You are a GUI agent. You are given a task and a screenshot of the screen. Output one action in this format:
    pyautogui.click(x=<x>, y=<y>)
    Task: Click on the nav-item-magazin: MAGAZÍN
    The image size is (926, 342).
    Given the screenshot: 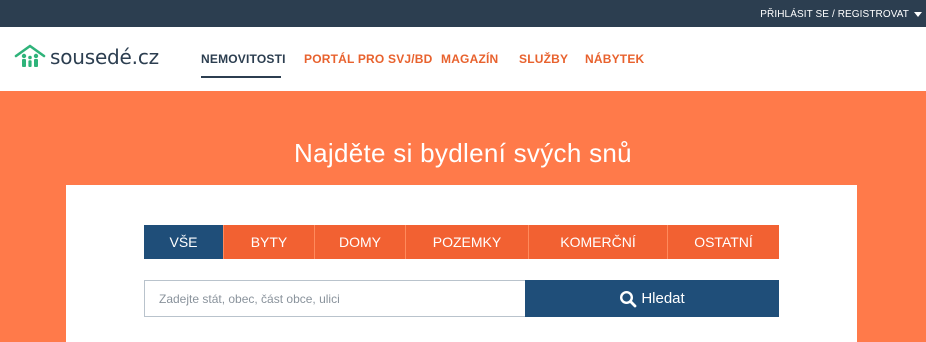 What is the action you would take?
    pyautogui.click(x=469, y=59)
    